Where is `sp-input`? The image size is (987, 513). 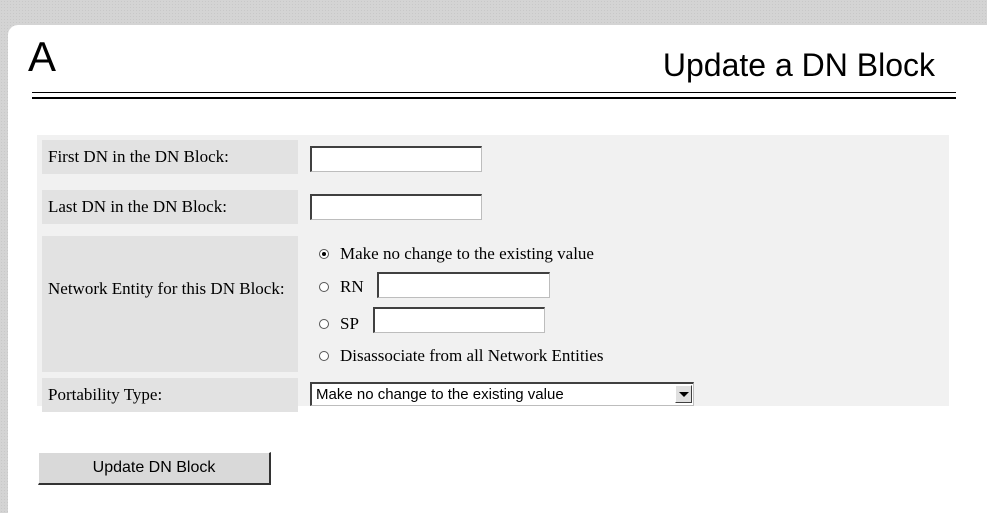 sp-input is located at coordinates (459, 320).